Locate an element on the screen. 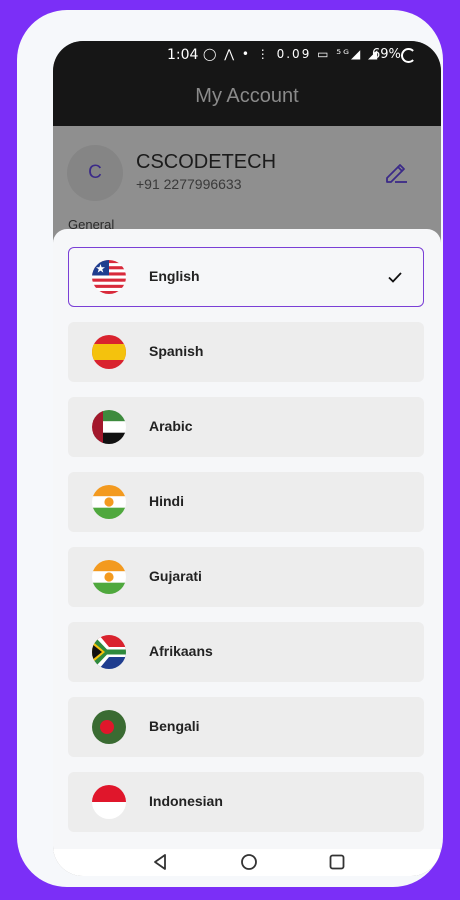 The width and height of the screenshot is (460, 900). language-option-english: English is located at coordinates (246, 277).